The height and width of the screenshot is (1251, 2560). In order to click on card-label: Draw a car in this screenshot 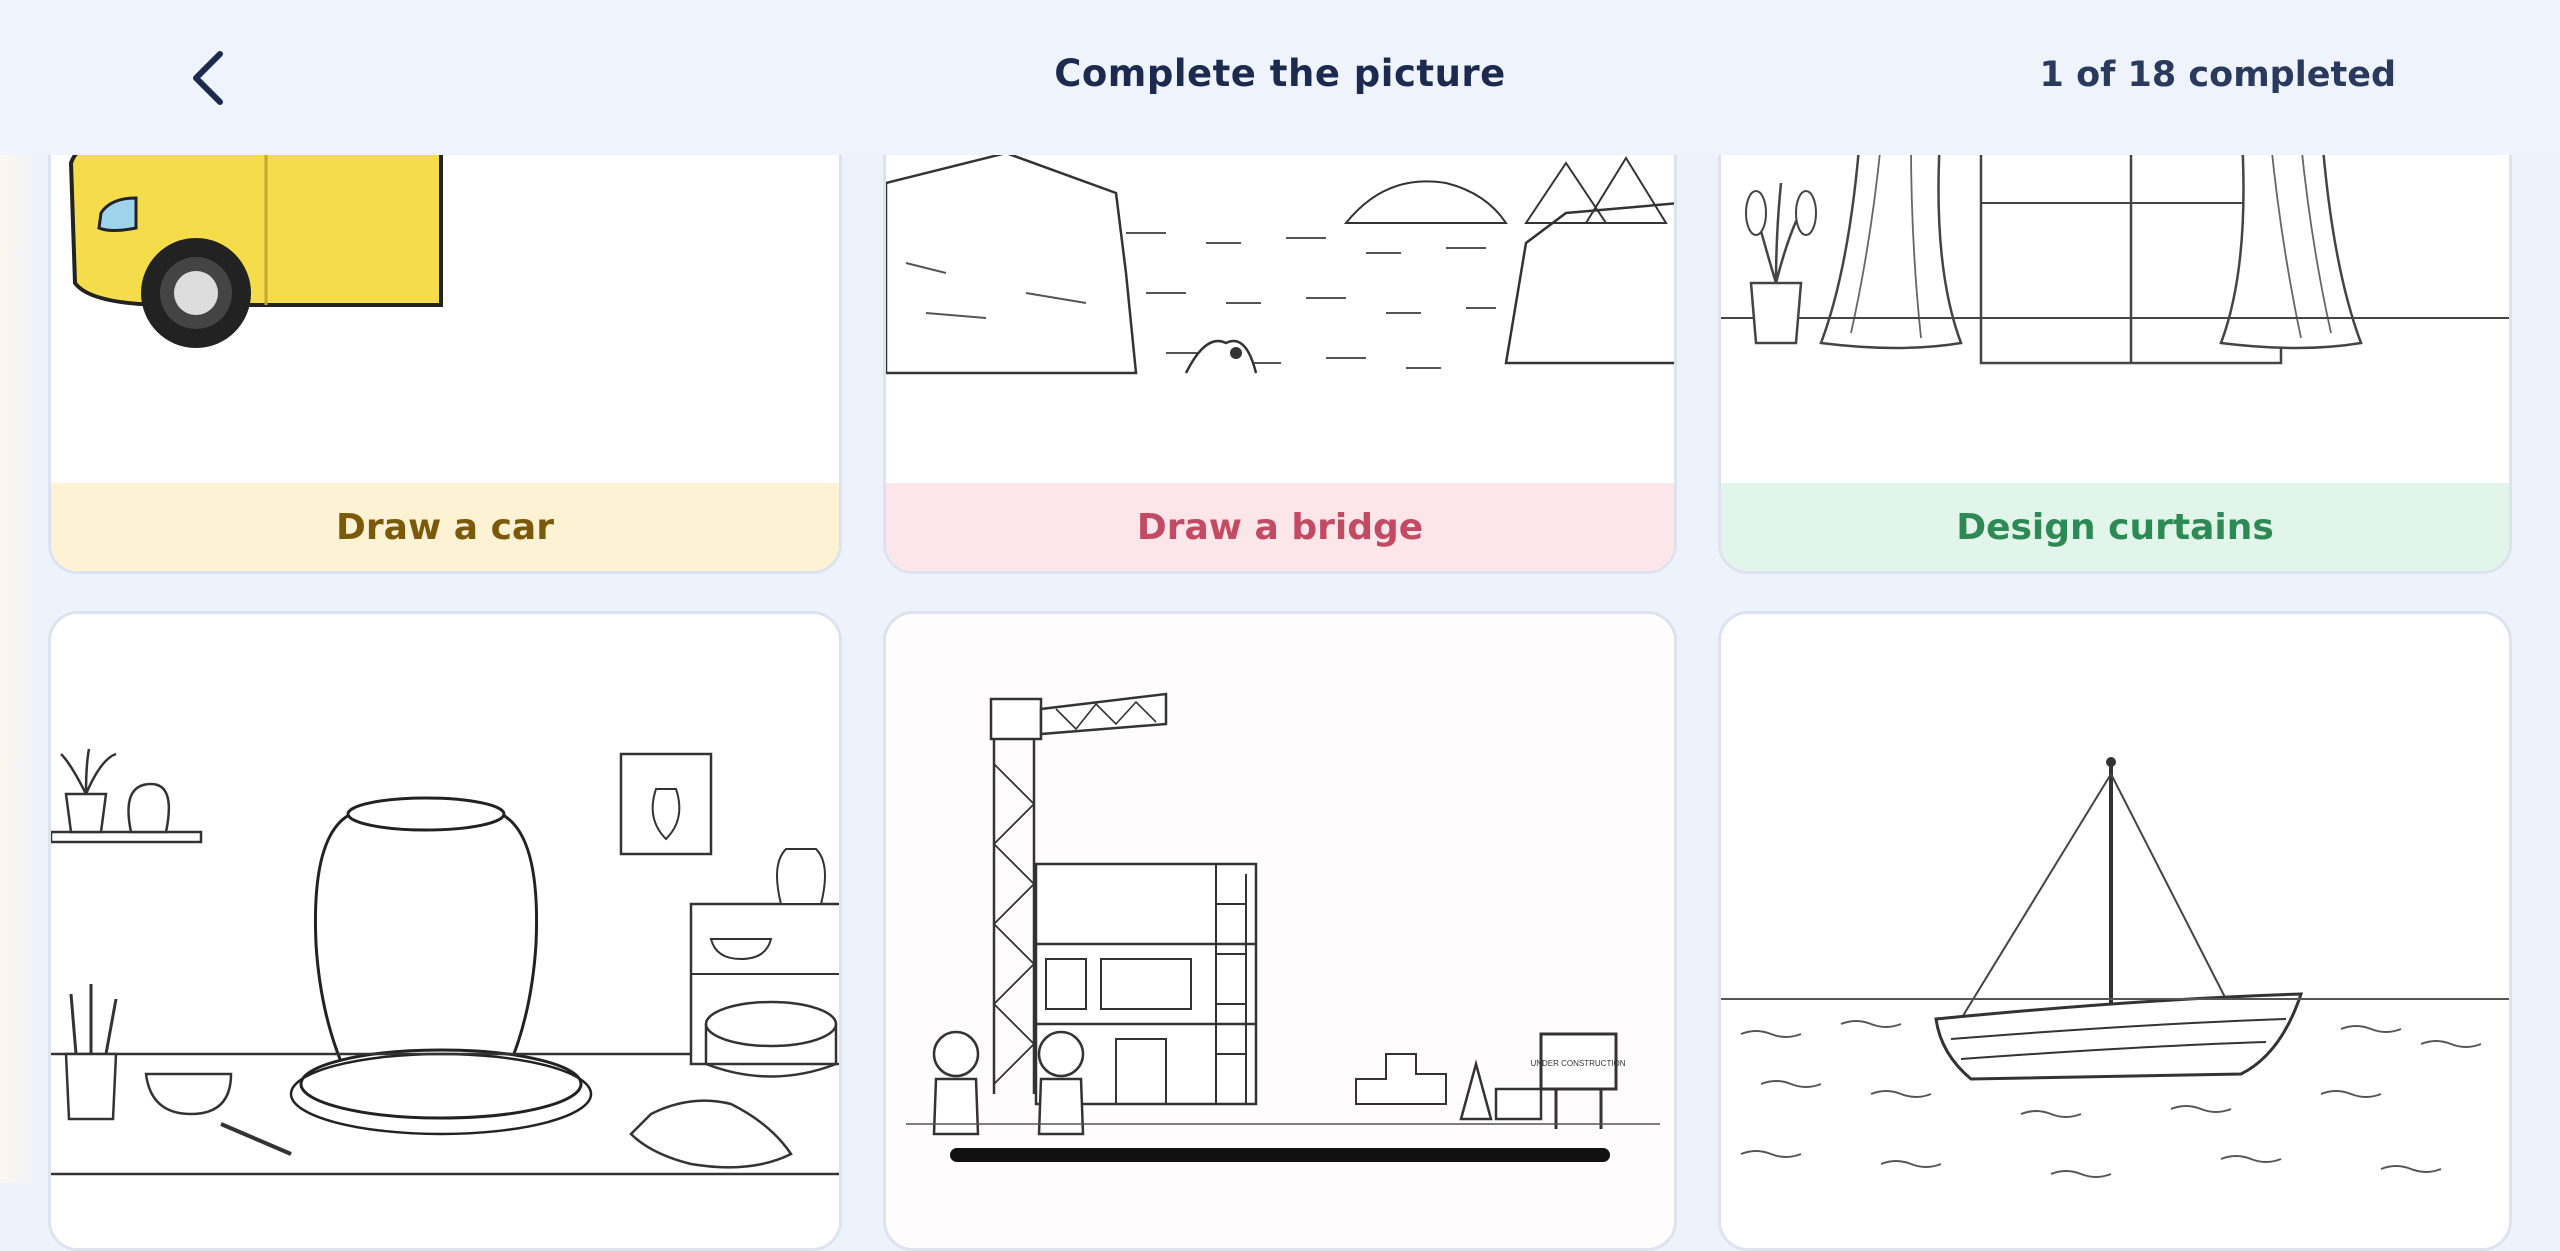, I will do `click(445, 527)`.